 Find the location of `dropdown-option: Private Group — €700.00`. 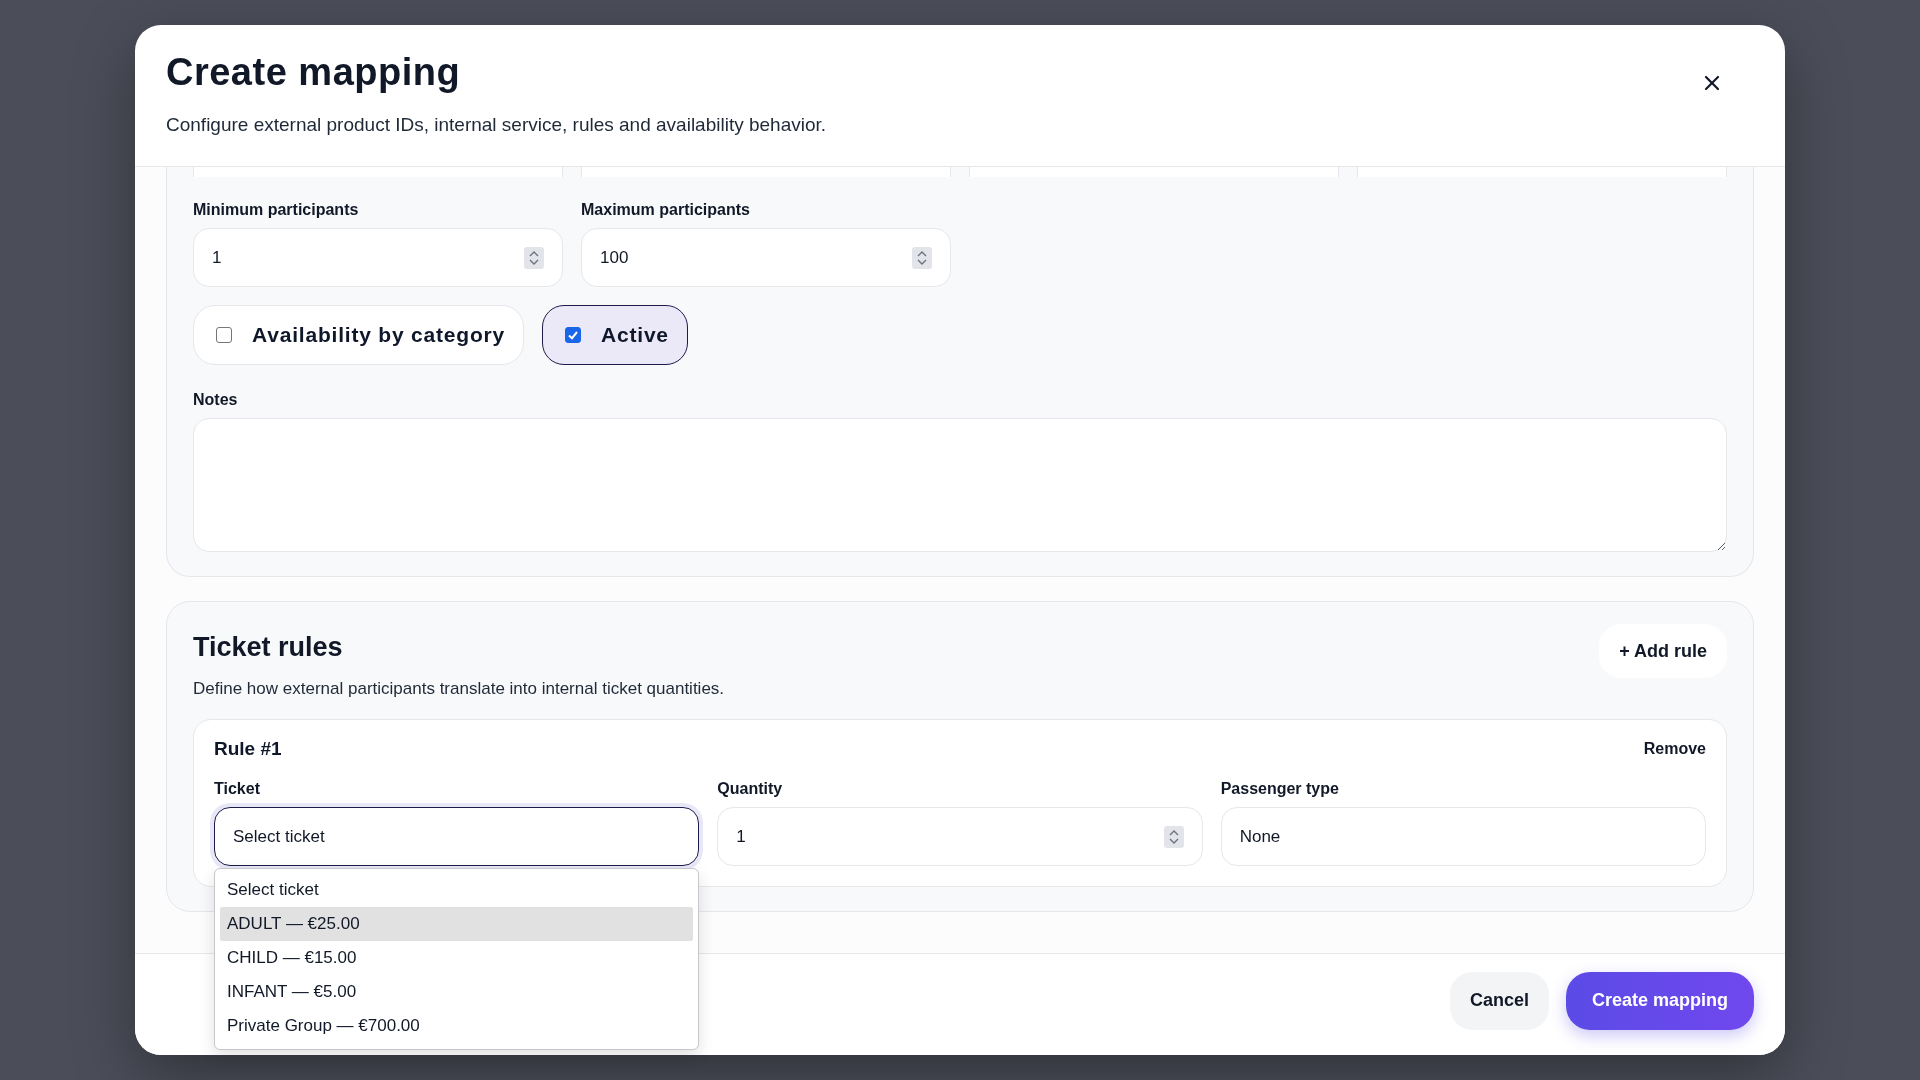

dropdown-option: Private Group — €700.00 is located at coordinates (457, 1026).